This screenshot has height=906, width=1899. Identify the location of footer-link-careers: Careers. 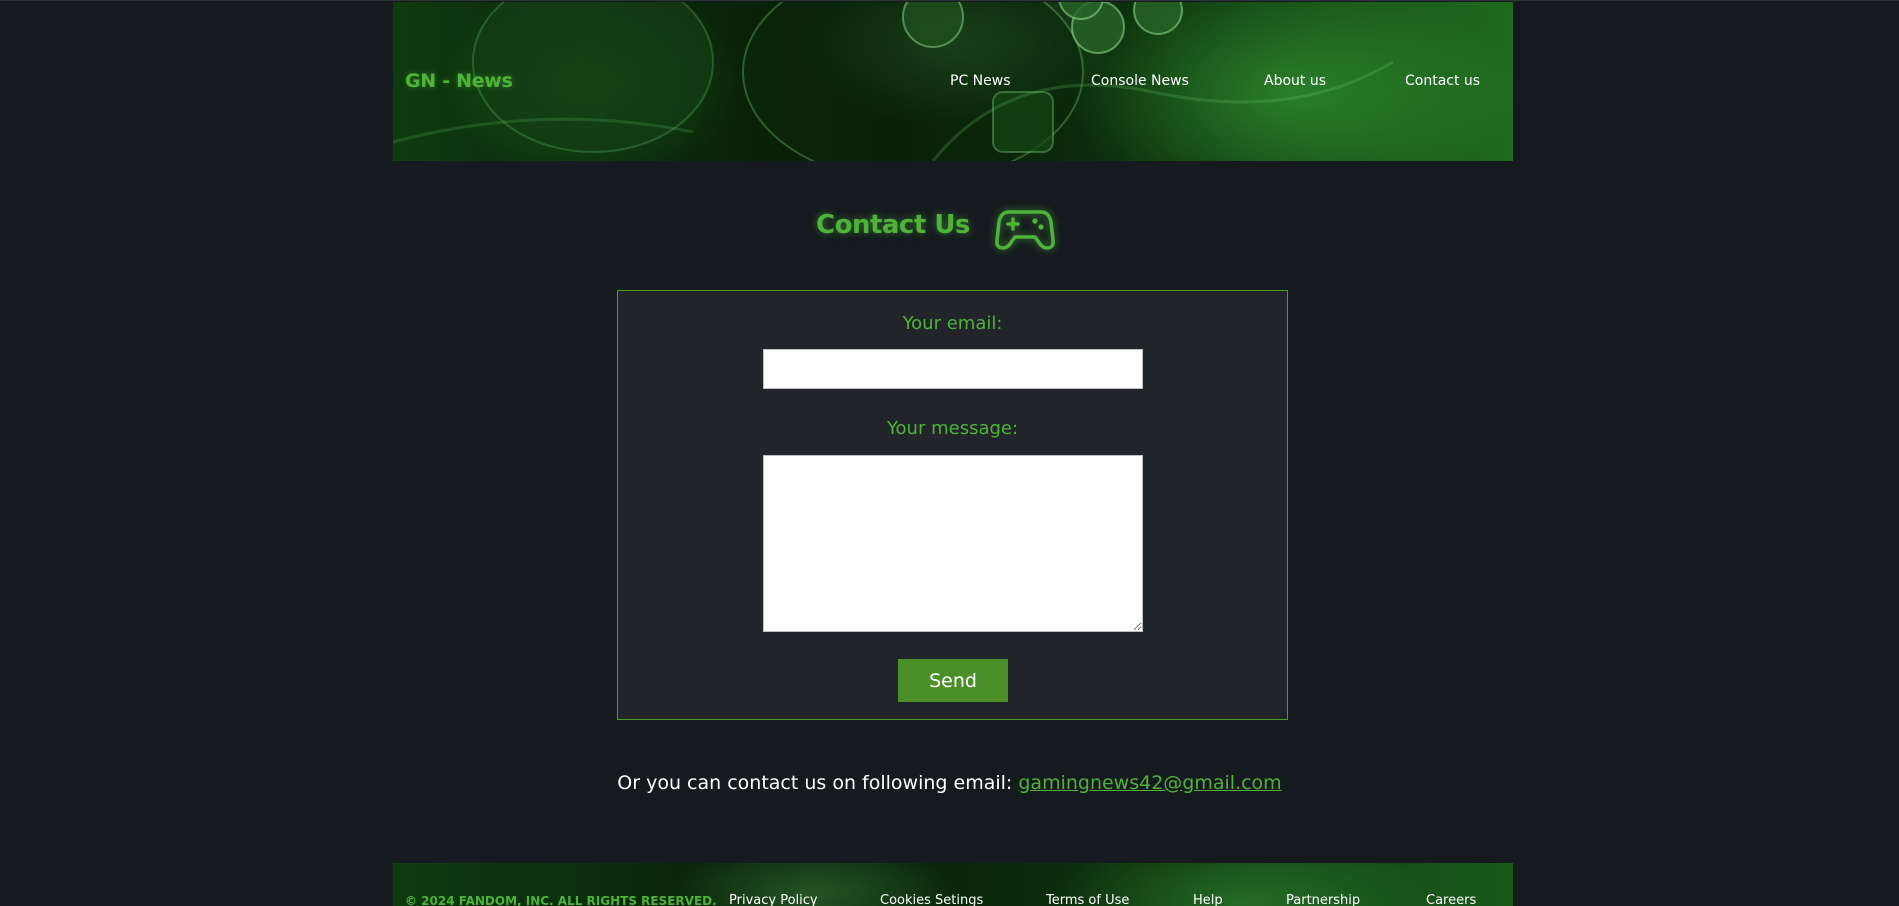
(1451, 899).